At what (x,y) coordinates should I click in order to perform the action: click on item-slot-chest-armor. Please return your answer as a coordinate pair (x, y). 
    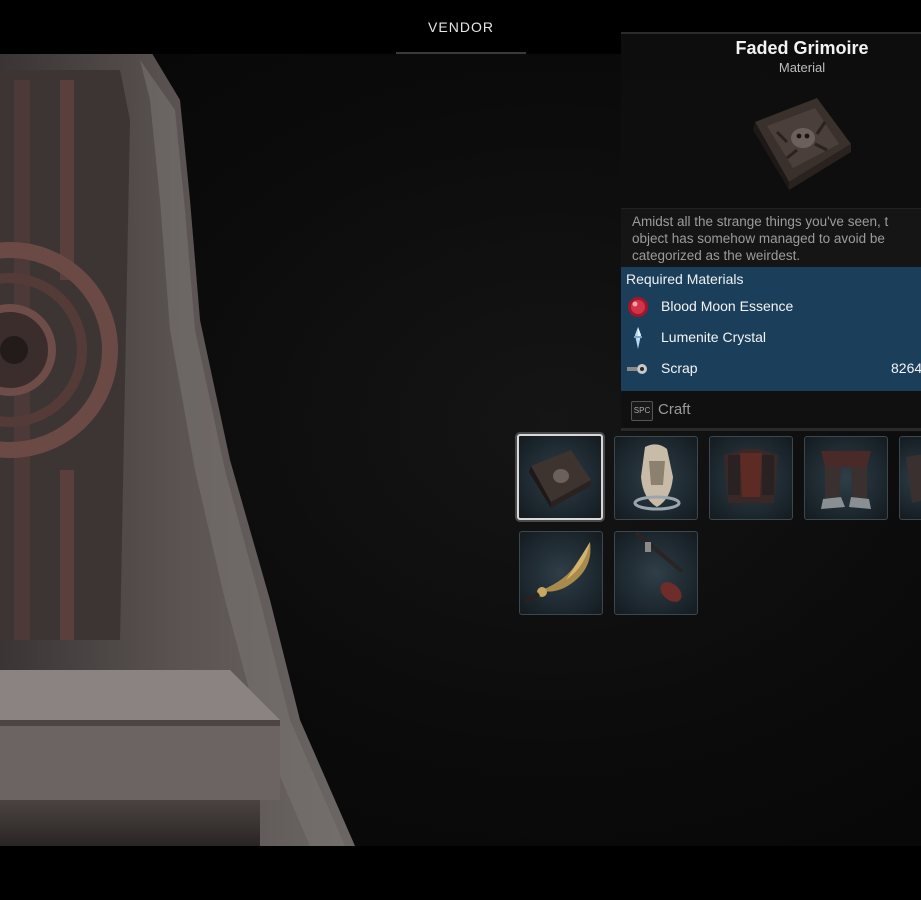
    Looking at the image, I should click on (751, 478).